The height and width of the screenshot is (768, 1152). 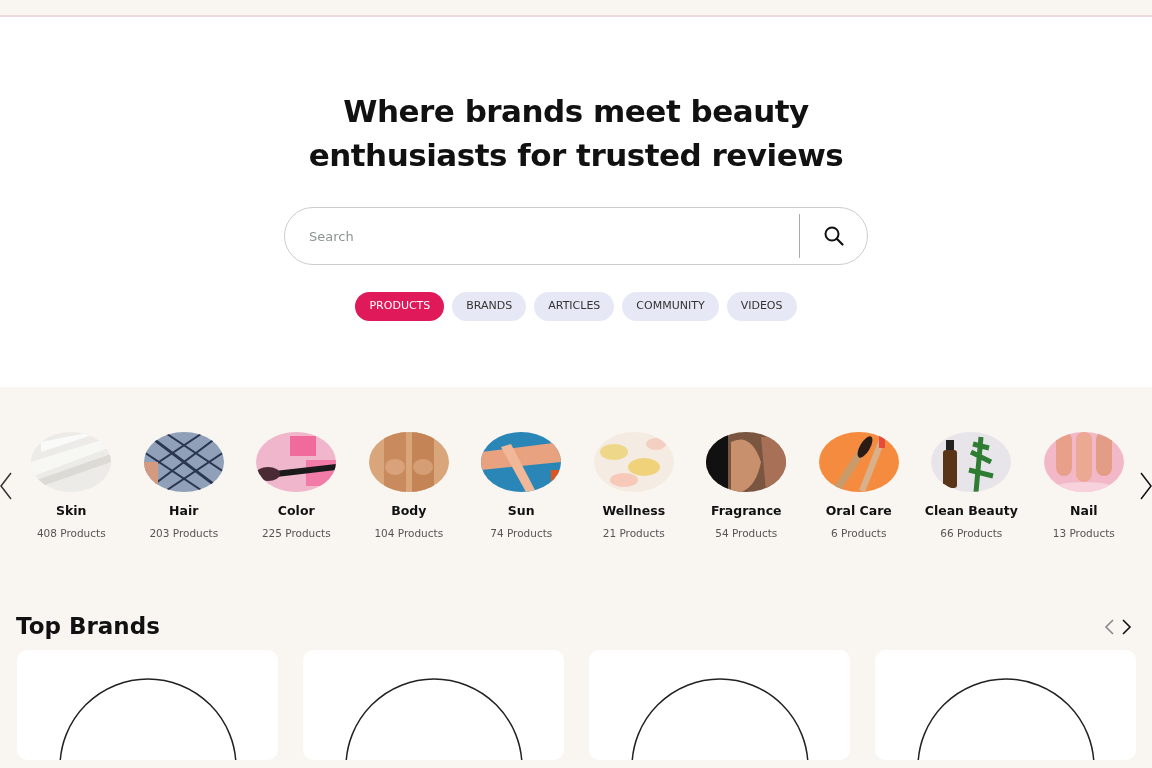 I want to click on filter-tab: ARTICLES, so click(x=574, y=306).